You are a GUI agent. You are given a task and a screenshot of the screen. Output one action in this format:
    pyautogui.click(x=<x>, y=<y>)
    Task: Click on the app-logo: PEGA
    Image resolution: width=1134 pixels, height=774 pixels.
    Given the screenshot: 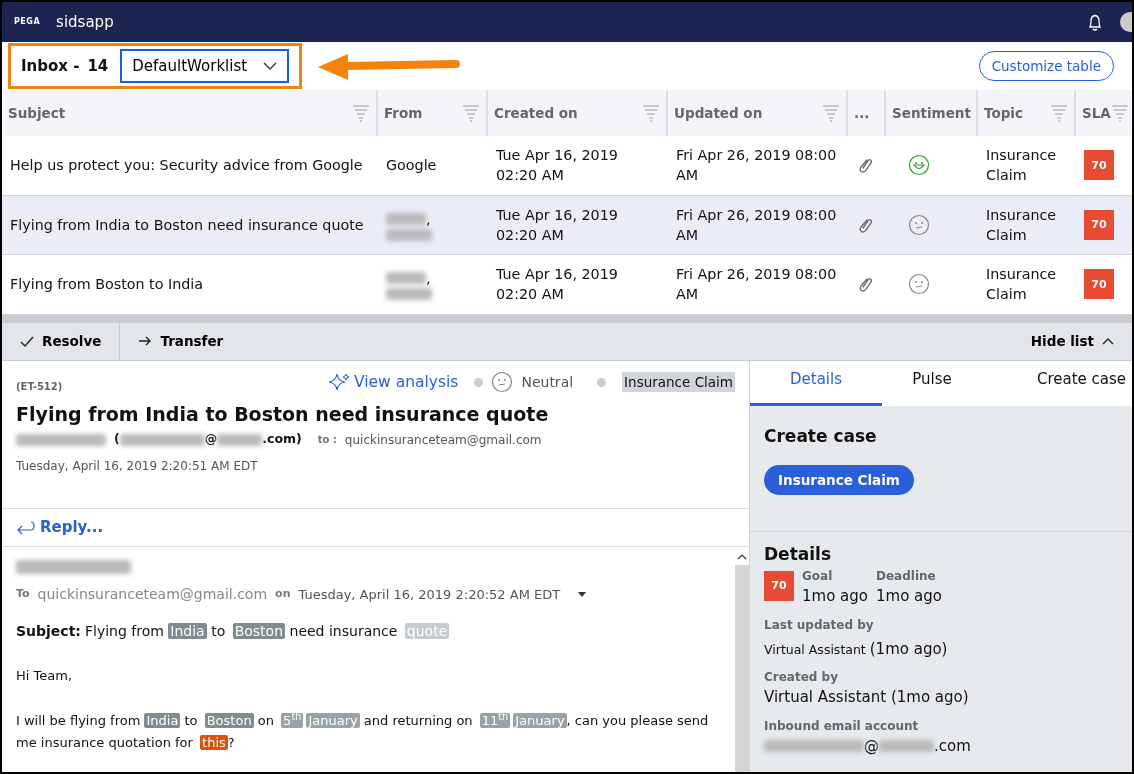 What is the action you would take?
    pyautogui.click(x=27, y=22)
    